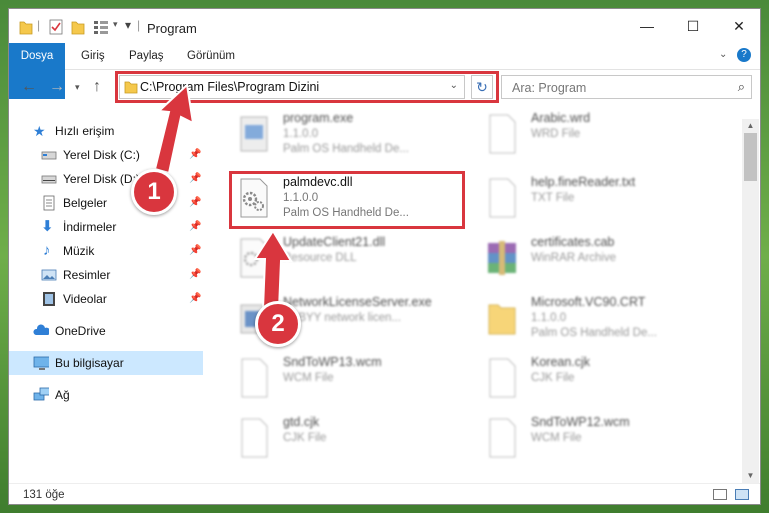 The height and width of the screenshot is (513, 769). I want to click on step-badge-1: 1, so click(154, 192).